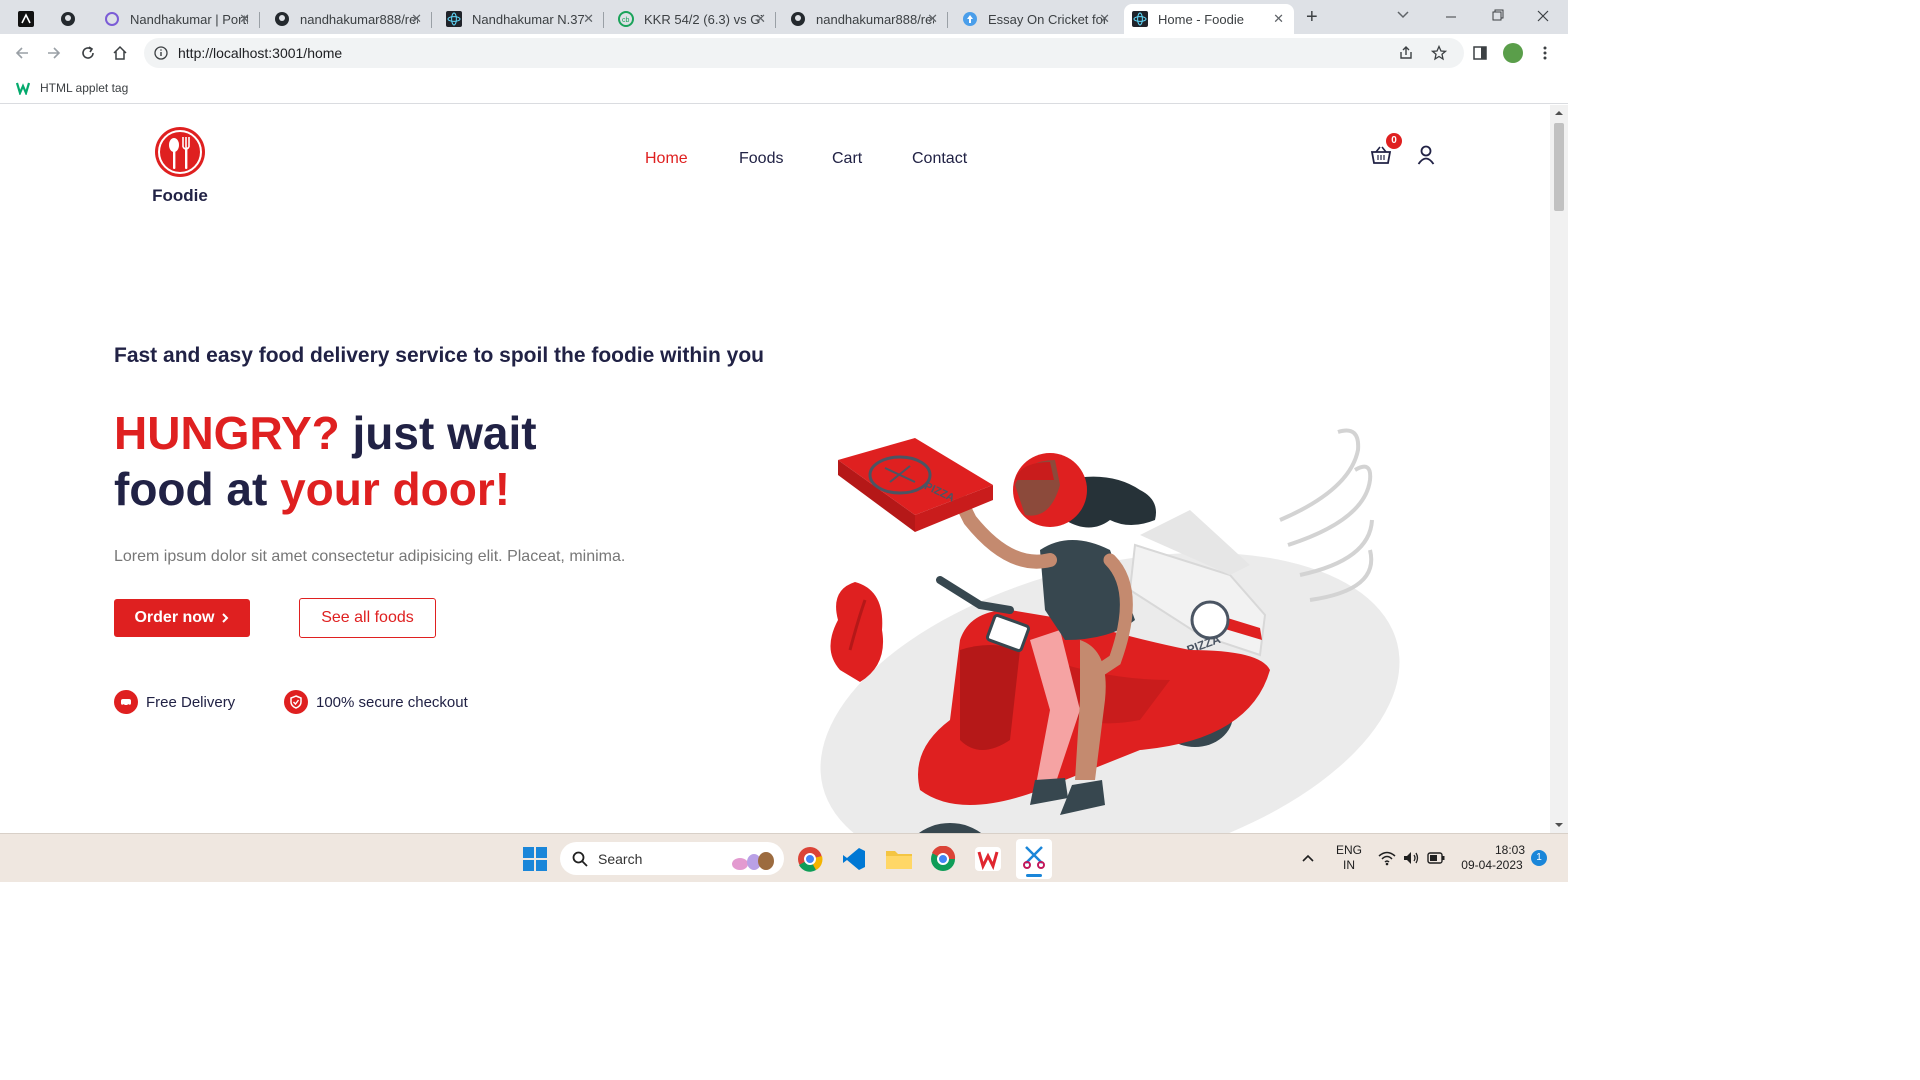 This screenshot has width=1920, height=1080. Describe the element at coordinates (672, 858) in the screenshot. I see `taskbar-search: Search` at that location.